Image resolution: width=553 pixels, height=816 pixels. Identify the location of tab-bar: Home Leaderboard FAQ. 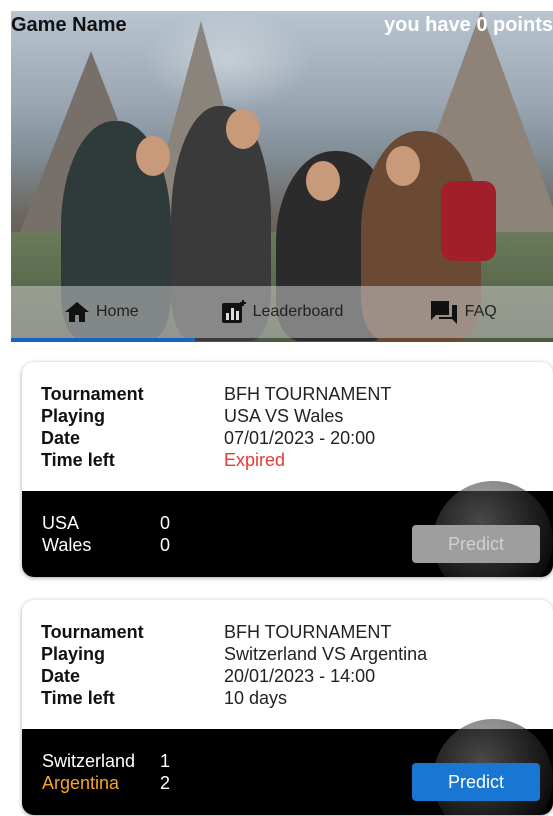
(282, 312).